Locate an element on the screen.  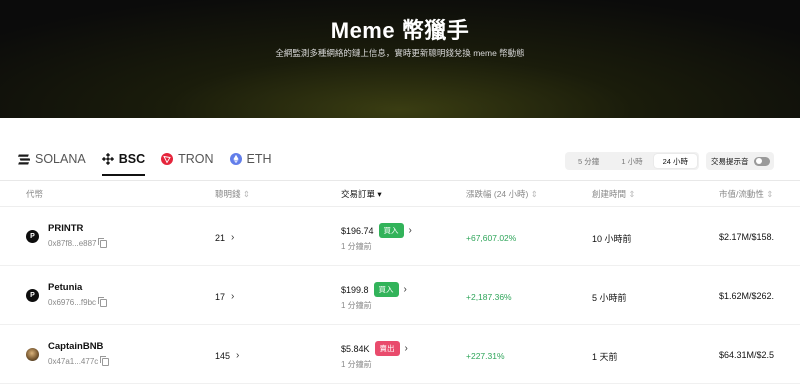
smart-money-count: 145 › is located at coordinates (227, 355).